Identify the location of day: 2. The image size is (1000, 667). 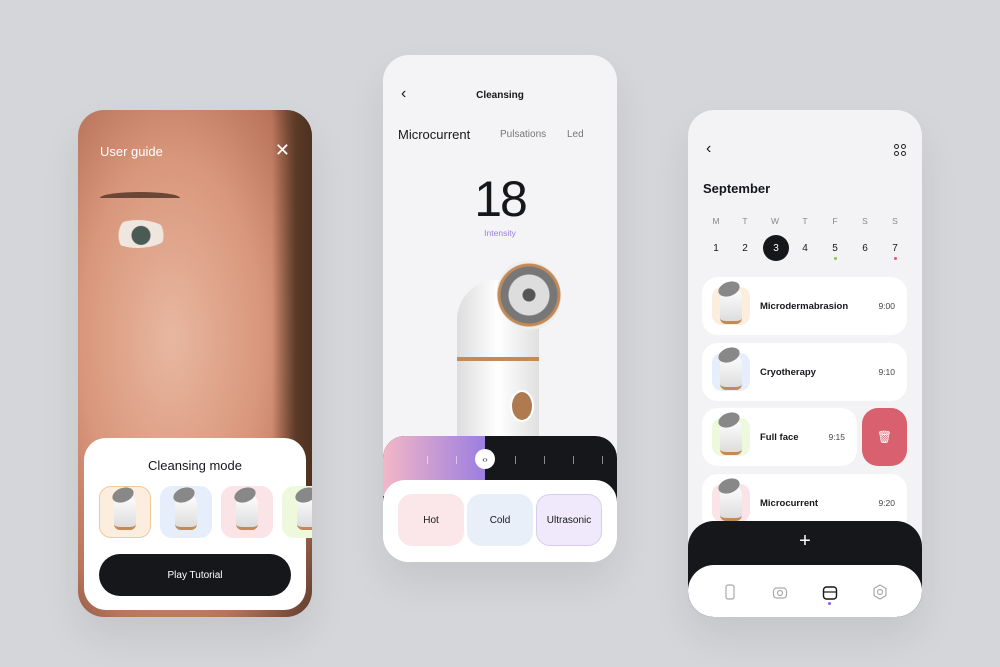
(745, 248).